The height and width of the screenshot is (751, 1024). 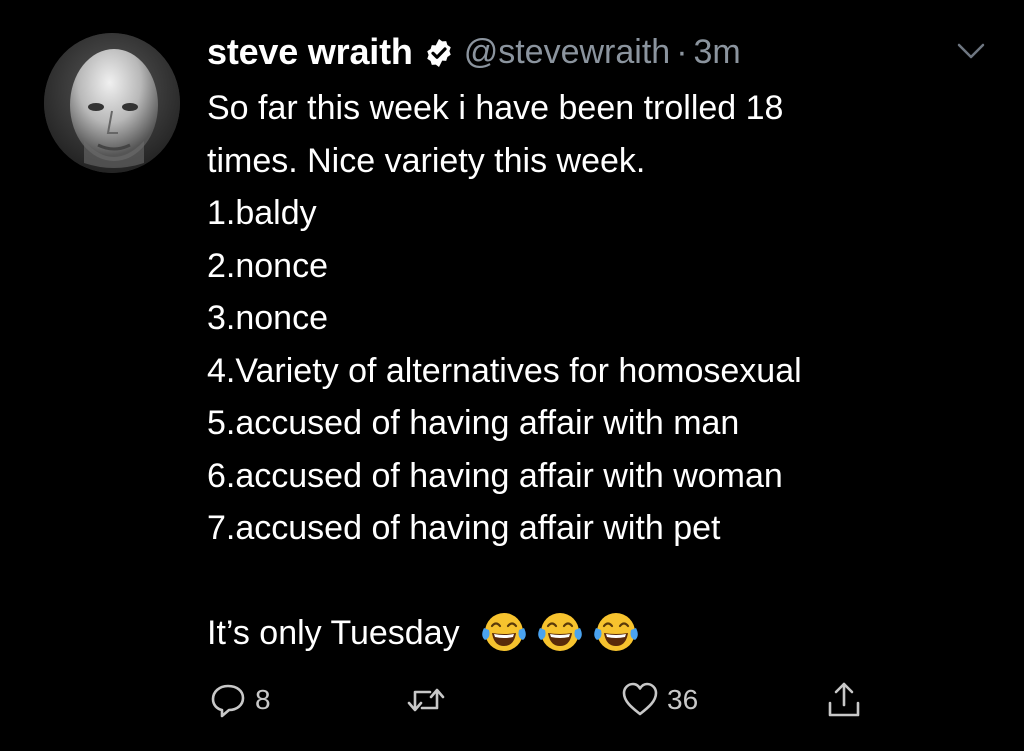 What do you see at coordinates (547, 704) in the screenshot?
I see `tweet-actions: 8 36` at bounding box center [547, 704].